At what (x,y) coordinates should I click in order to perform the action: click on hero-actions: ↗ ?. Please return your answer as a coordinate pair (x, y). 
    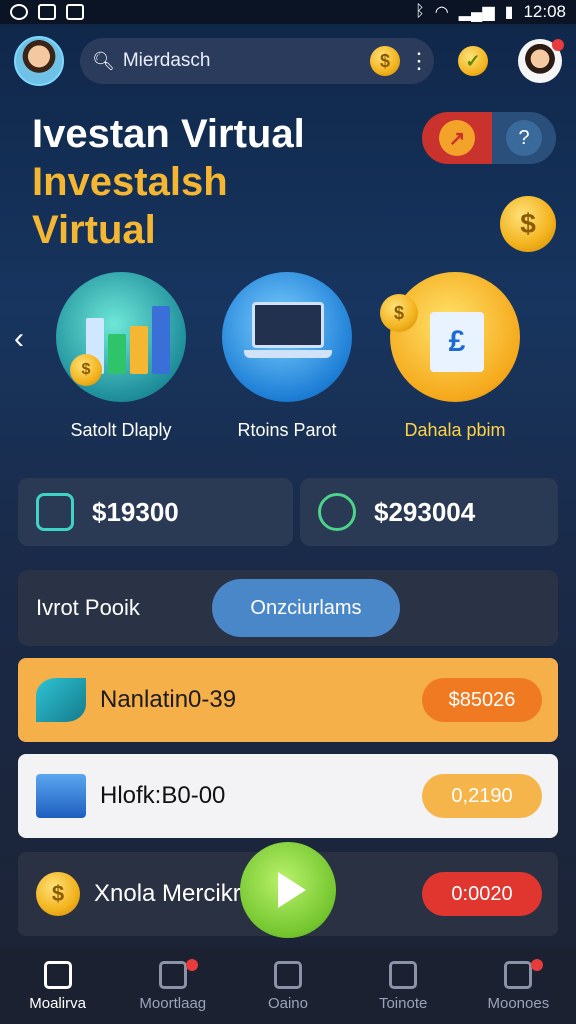
    Looking at the image, I should click on (489, 138).